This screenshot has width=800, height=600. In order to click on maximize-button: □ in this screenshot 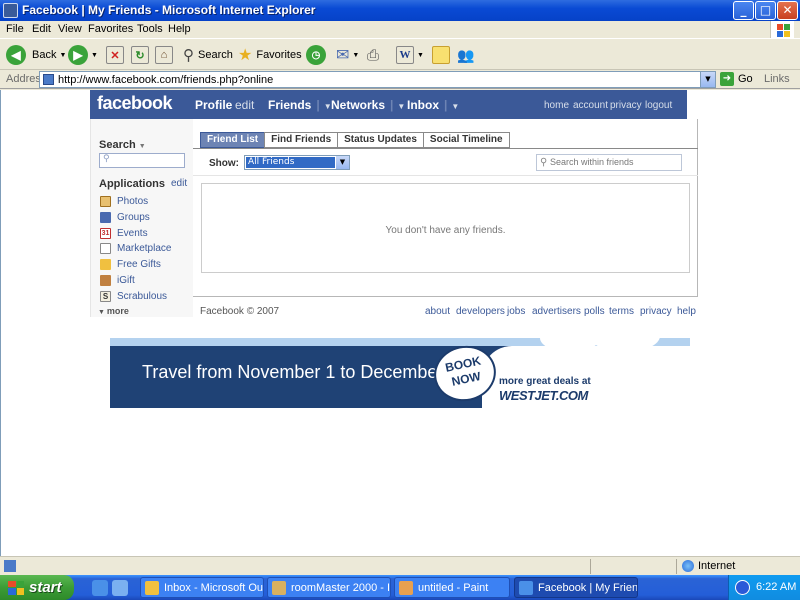, I will do `click(765, 10)`.